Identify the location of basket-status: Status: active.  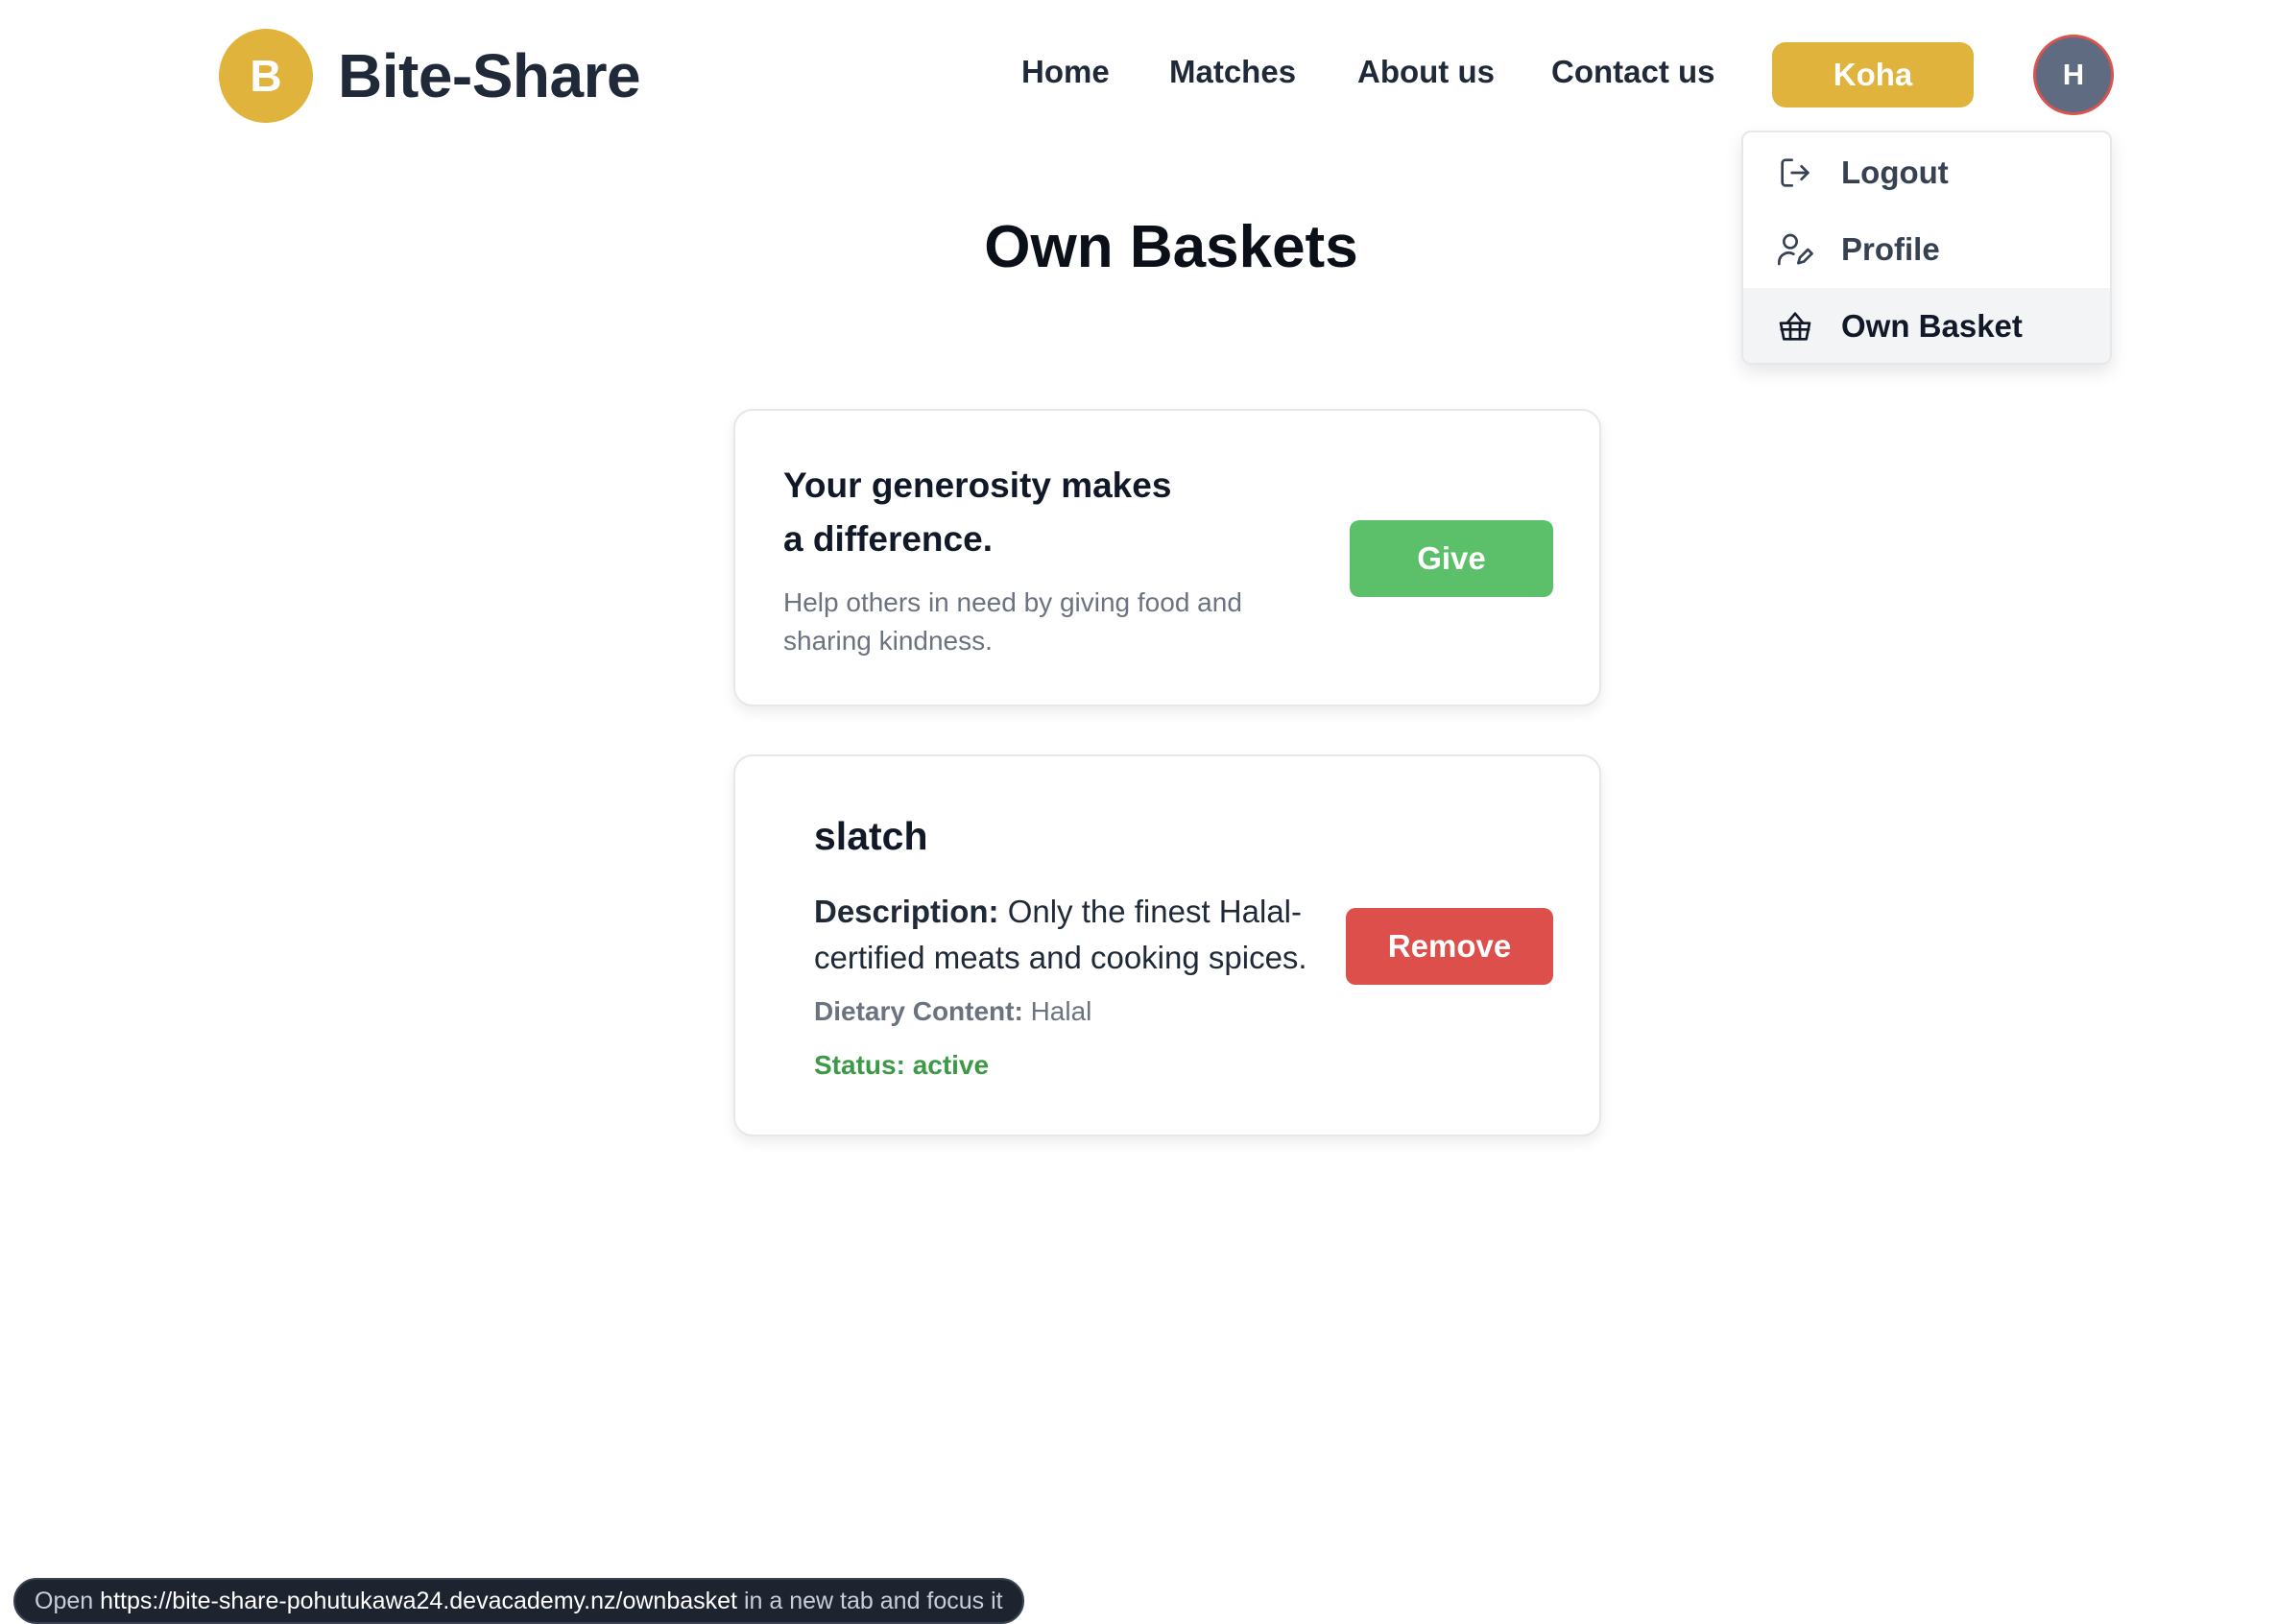
(901, 1065).